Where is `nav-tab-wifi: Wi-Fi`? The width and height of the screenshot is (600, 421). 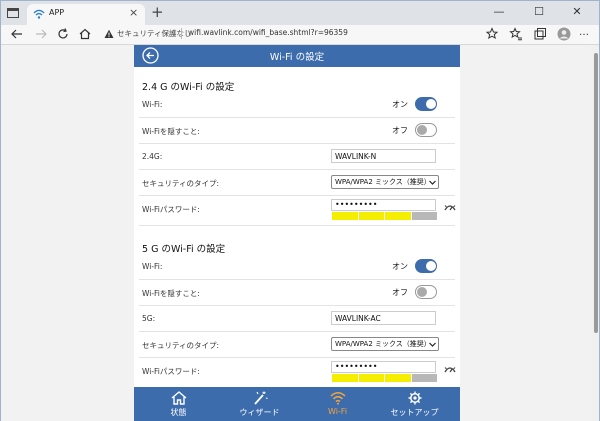
nav-tab-wifi: Wi-Fi is located at coordinates (337, 404).